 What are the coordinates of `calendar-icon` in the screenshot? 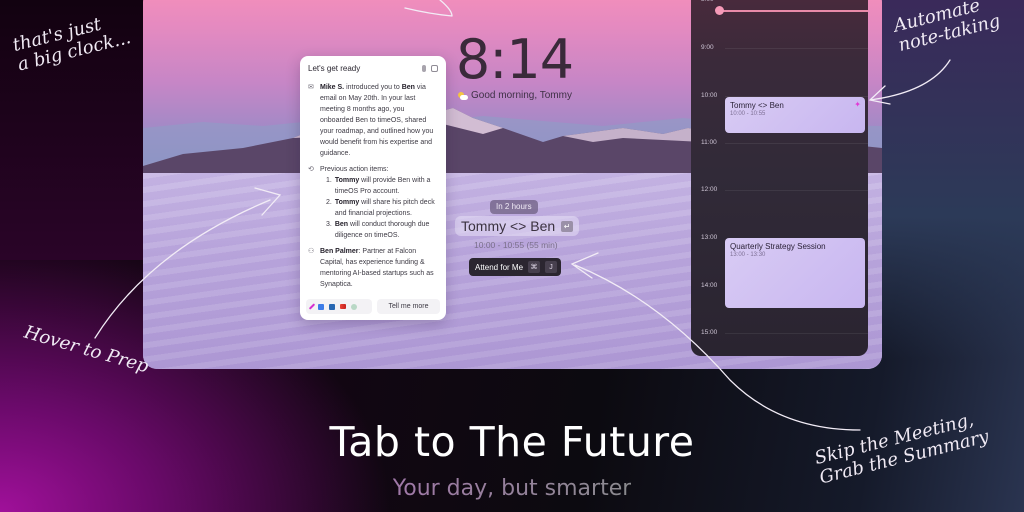 It's located at (321, 306).